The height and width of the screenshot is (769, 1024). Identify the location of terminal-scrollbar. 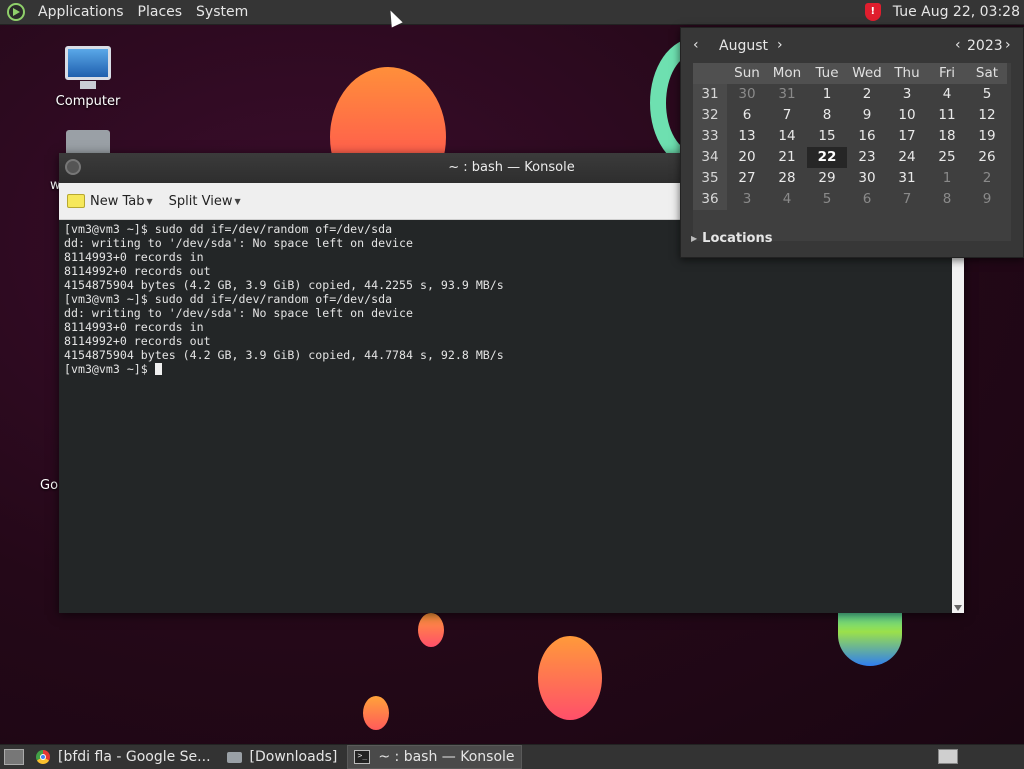
(958, 416).